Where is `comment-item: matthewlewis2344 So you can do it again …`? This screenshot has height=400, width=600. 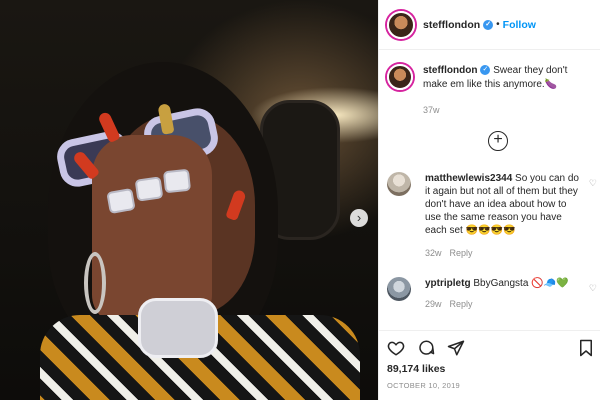 comment-item: matthewlewis2344 So you can do it again … is located at coordinates (492, 216).